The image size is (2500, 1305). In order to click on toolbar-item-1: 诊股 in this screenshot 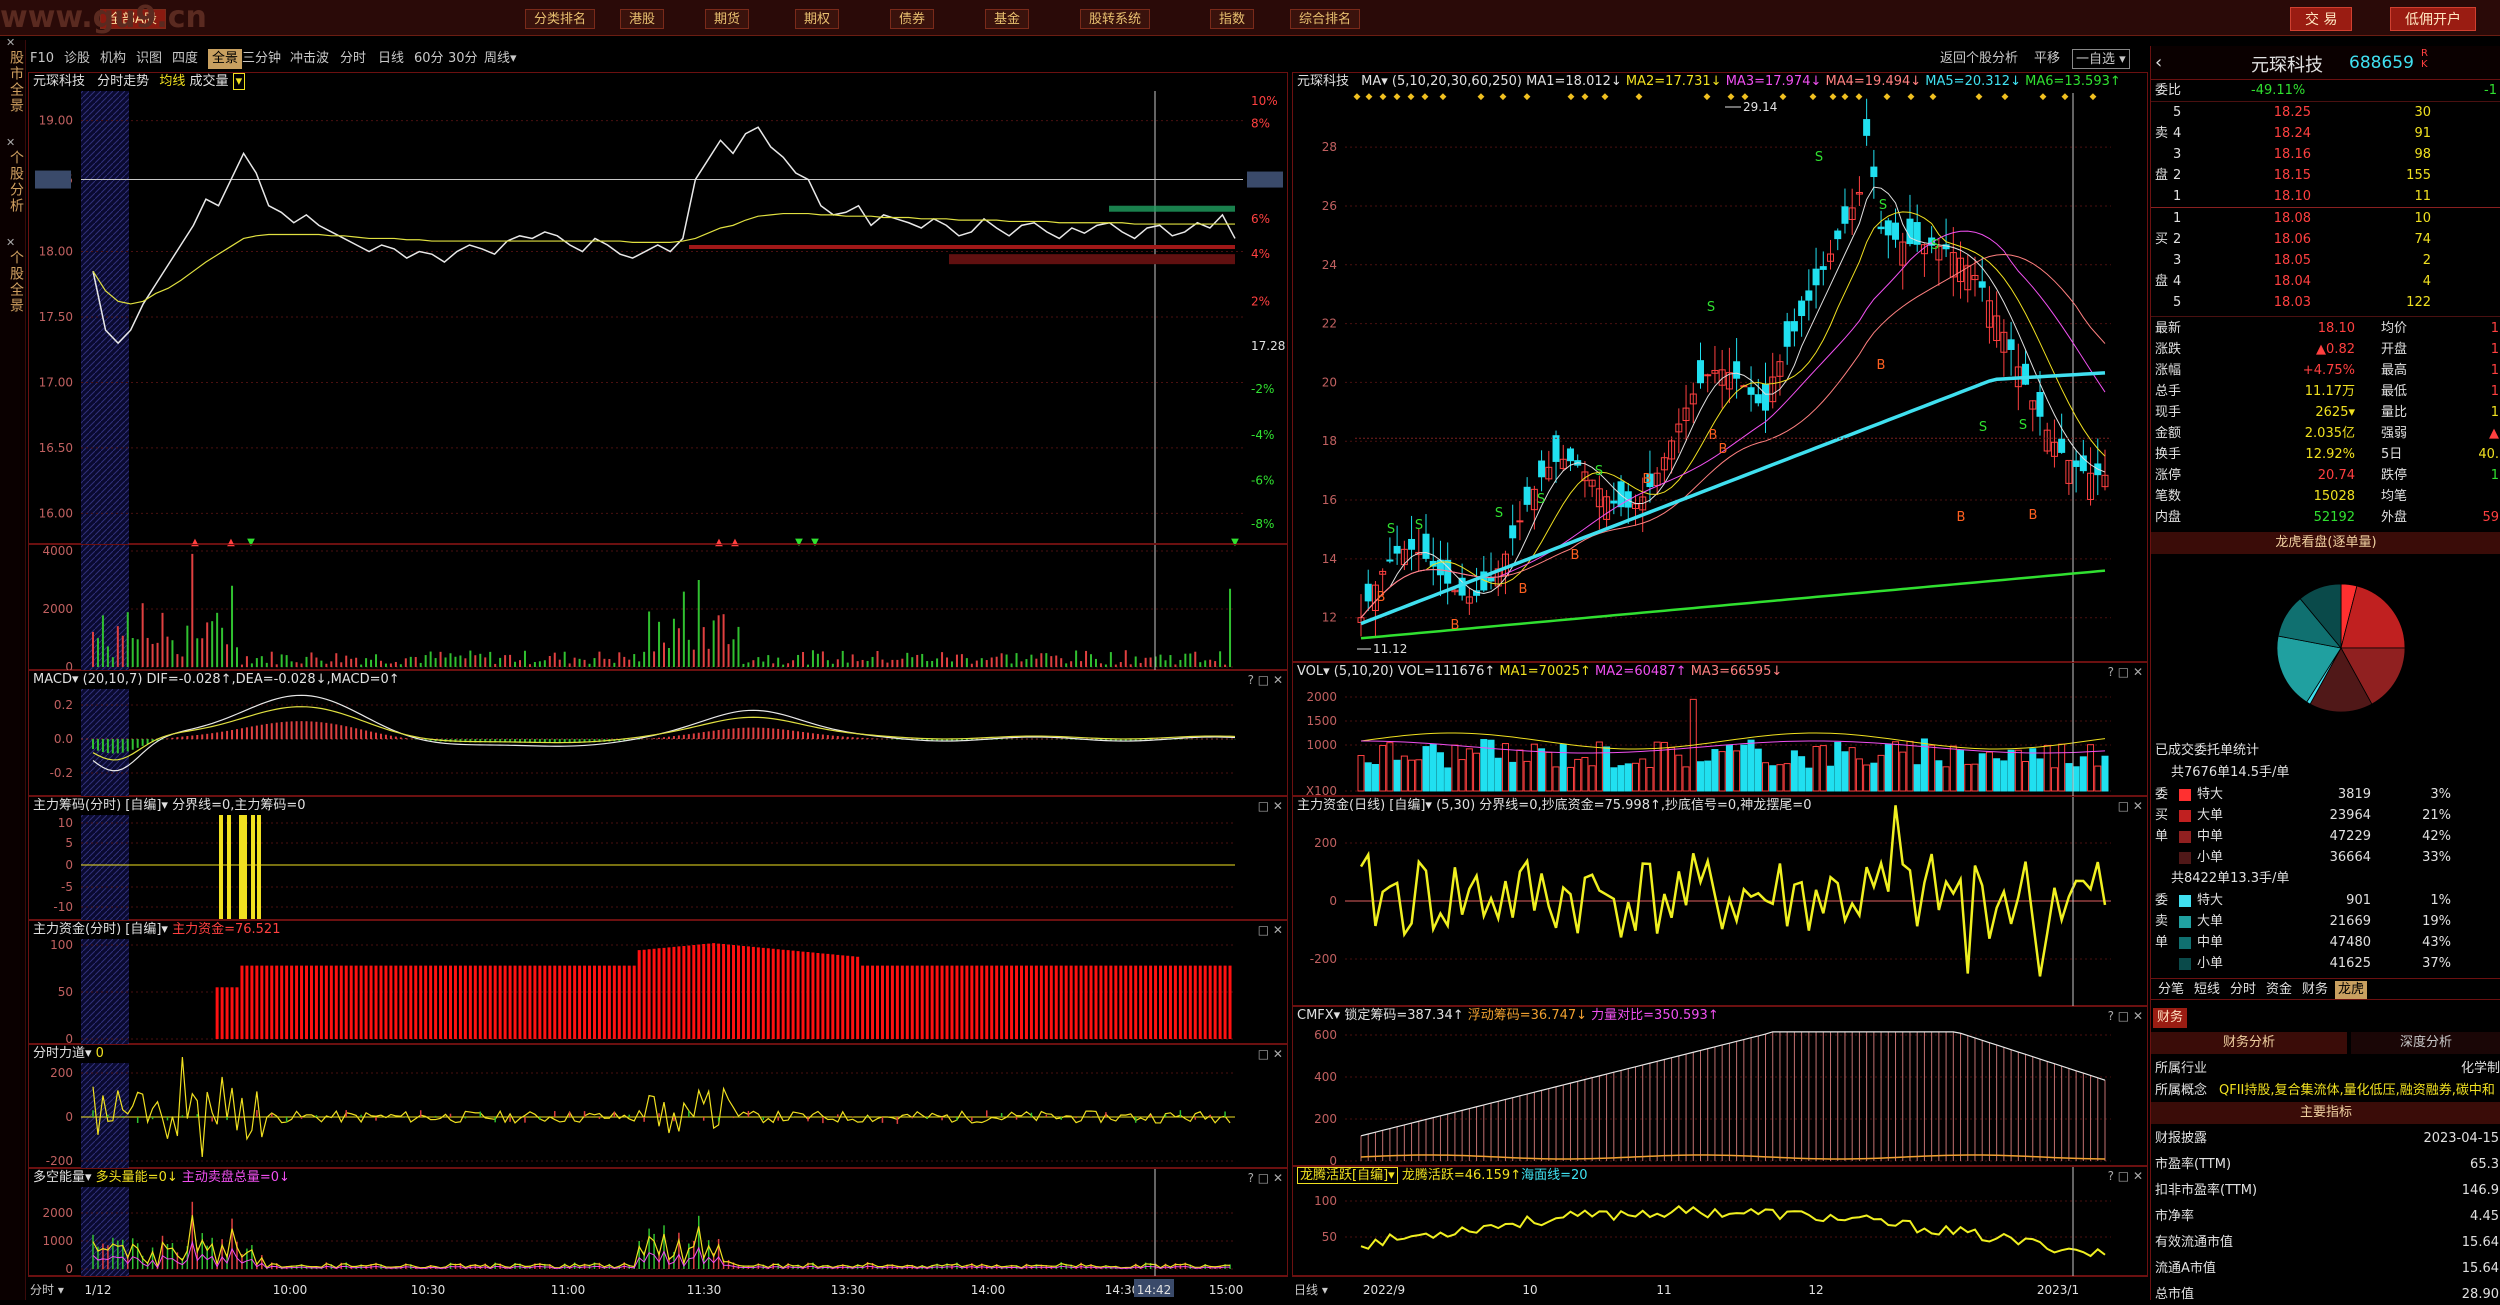, I will do `click(77, 59)`.